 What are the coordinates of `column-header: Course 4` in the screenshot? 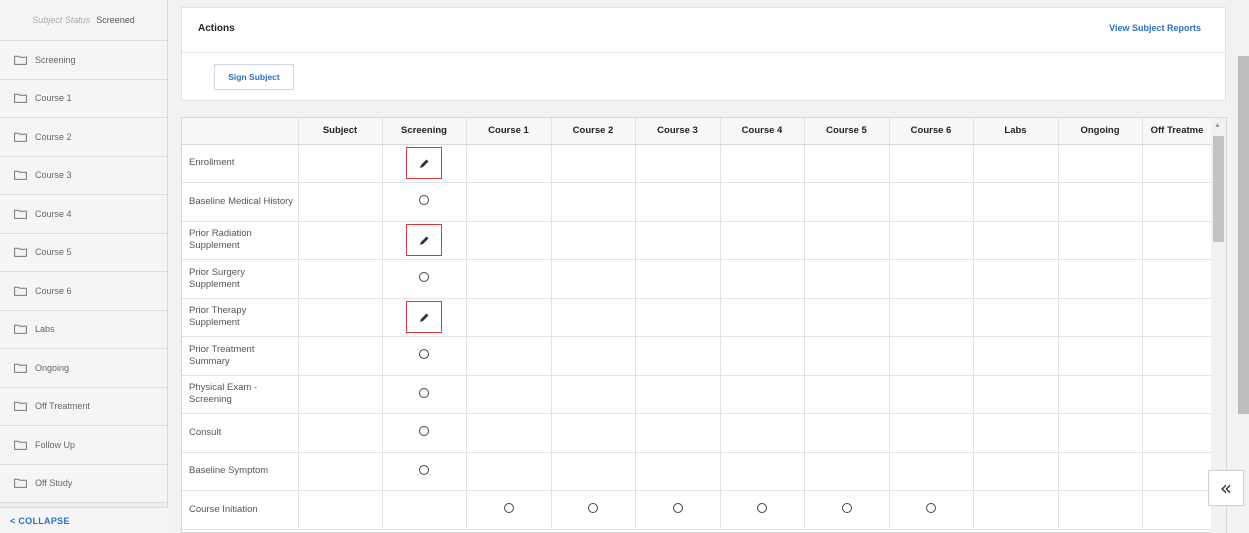 It's located at (762, 131).